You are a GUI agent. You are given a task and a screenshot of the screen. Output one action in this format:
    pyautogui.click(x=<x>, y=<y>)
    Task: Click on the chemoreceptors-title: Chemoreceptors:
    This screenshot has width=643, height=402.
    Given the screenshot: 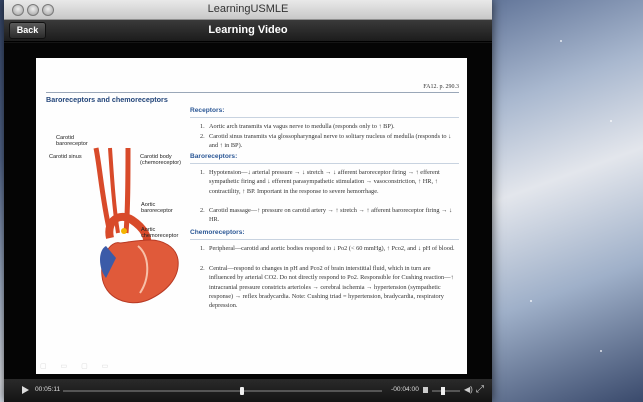 What is the action you would take?
    pyautogui.click(x=217, y=232)
    